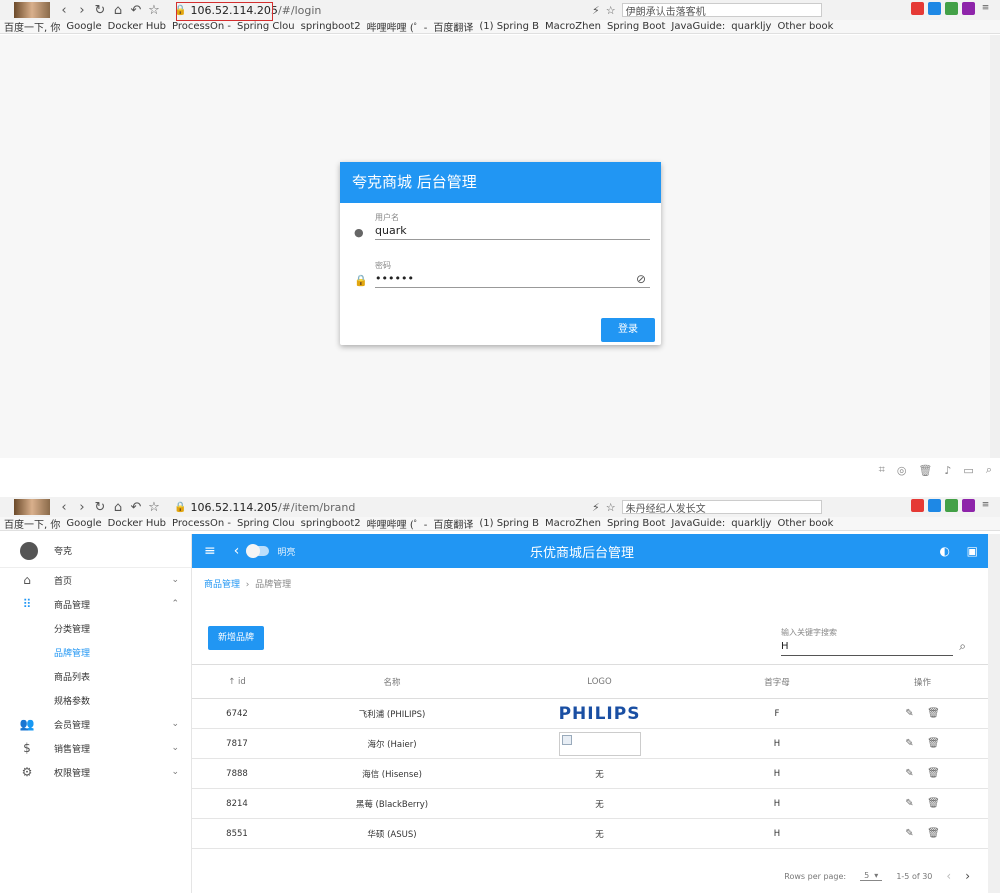 This screenshot has width=1000, height=893. I want to click on sidebar-item-permissions: ⚙ 权限管理 ⌄, so click(95, 772).